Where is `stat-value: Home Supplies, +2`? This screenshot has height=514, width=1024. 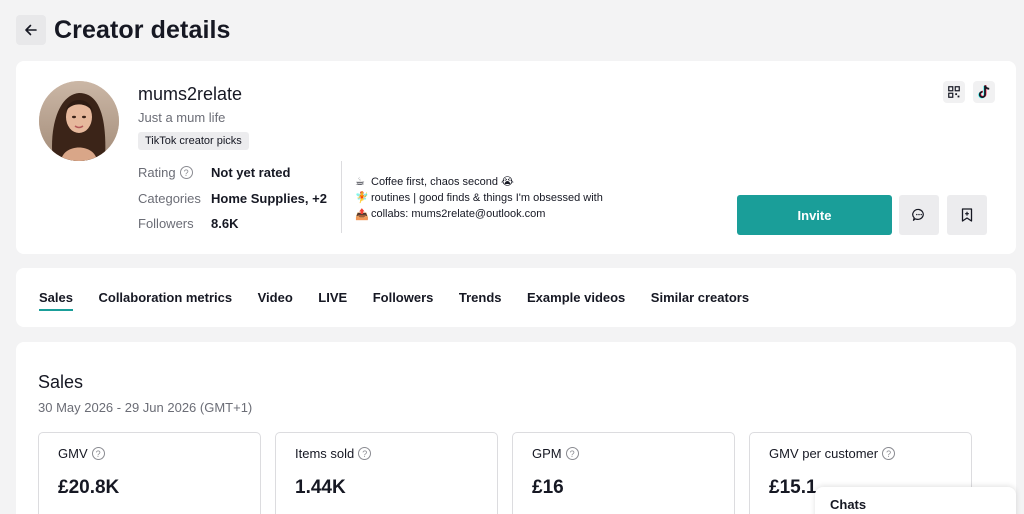
stat-value: Home Supplies, +2 is located at coordinates (269, 198).